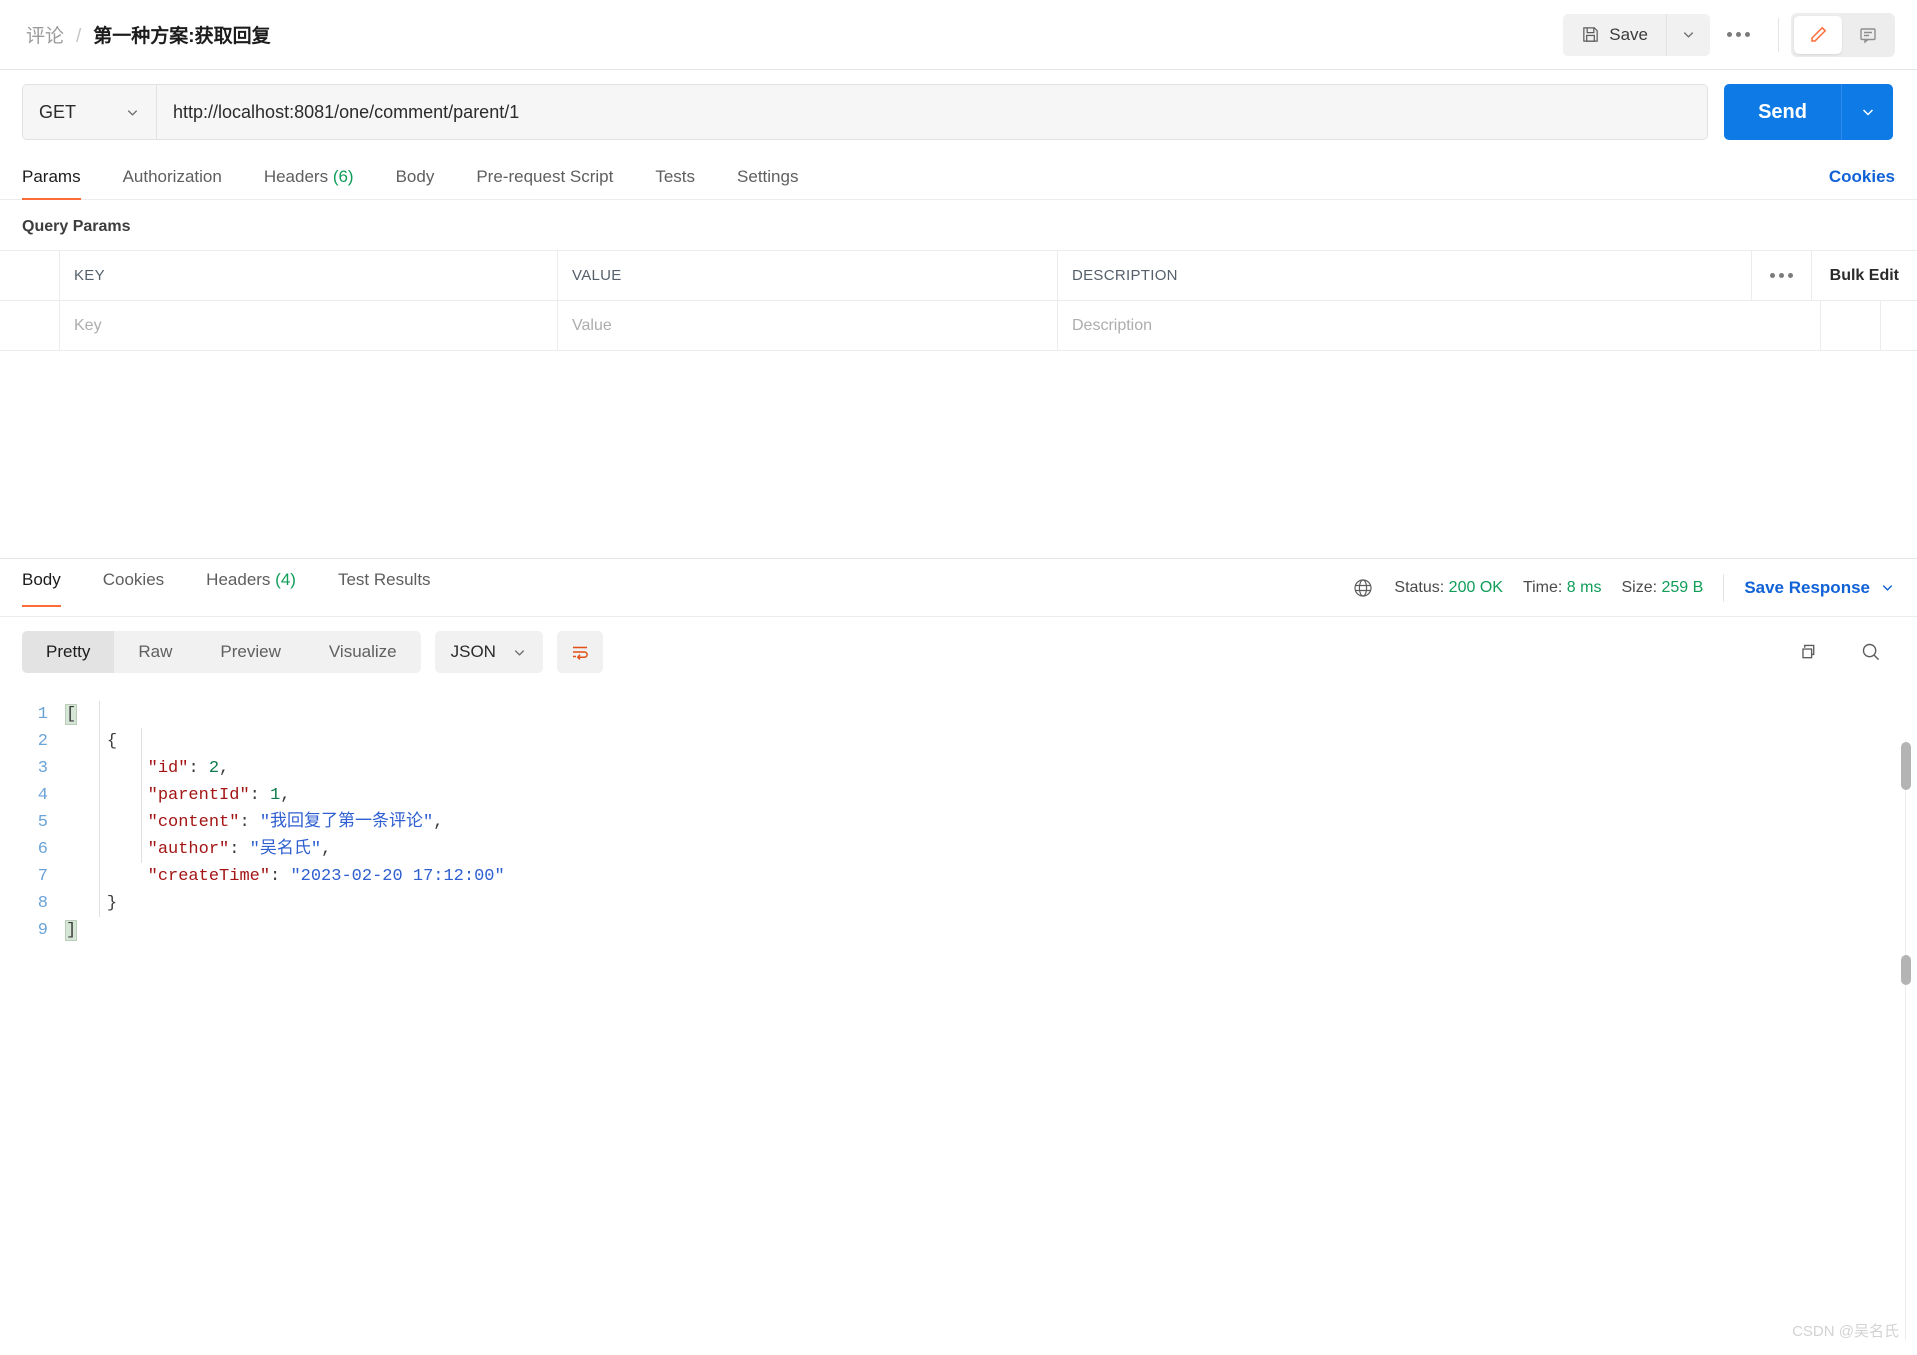 This screenshot has width=1917, height=1355. I want to click on view-toggle-group, so click(1843, 34).